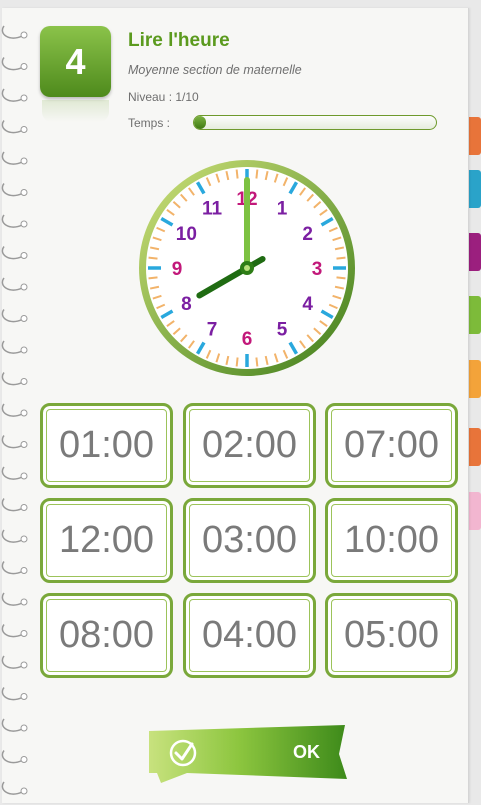 This screenshot has width=481, height=805. Describe the element at coordinates (186, 234) in the screenshot. I see `clock-number: 10` at that location.